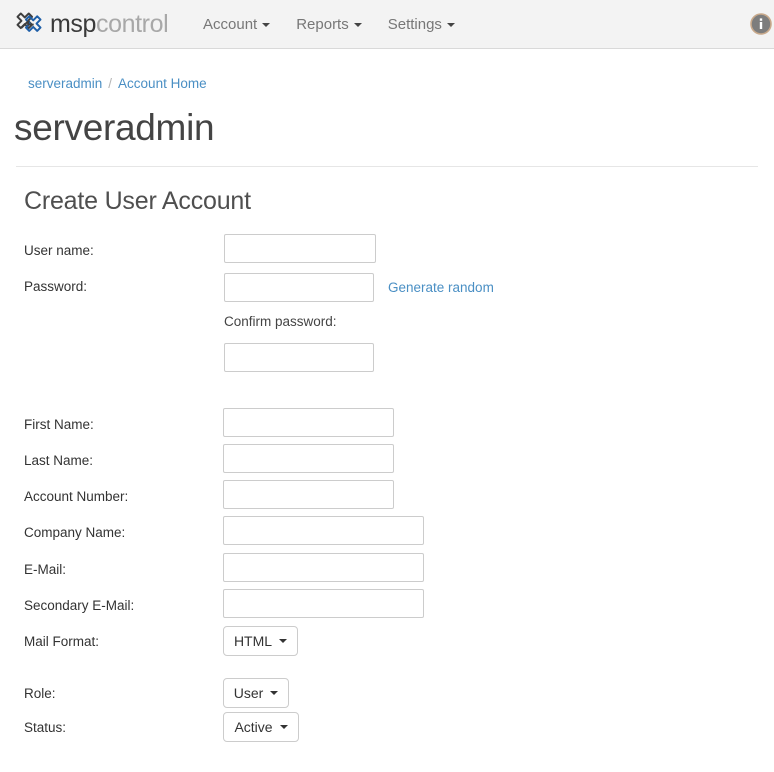 The image size is (774, 772). I want to click on label-password: Password:, so click(56, 286).